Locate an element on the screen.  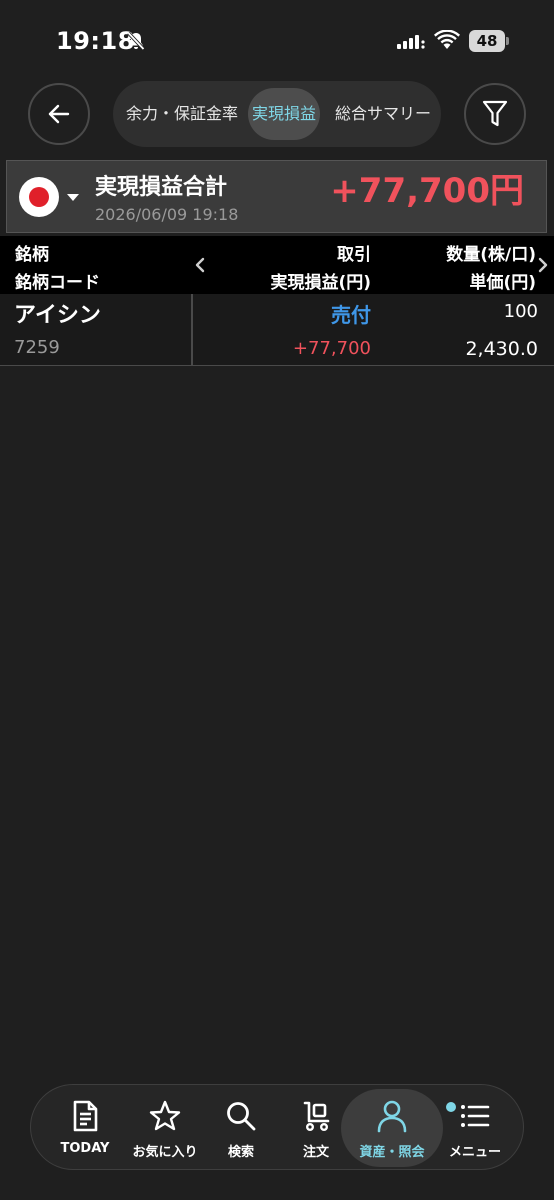
trade-type: 売付 is located at coordinates (351, 315).